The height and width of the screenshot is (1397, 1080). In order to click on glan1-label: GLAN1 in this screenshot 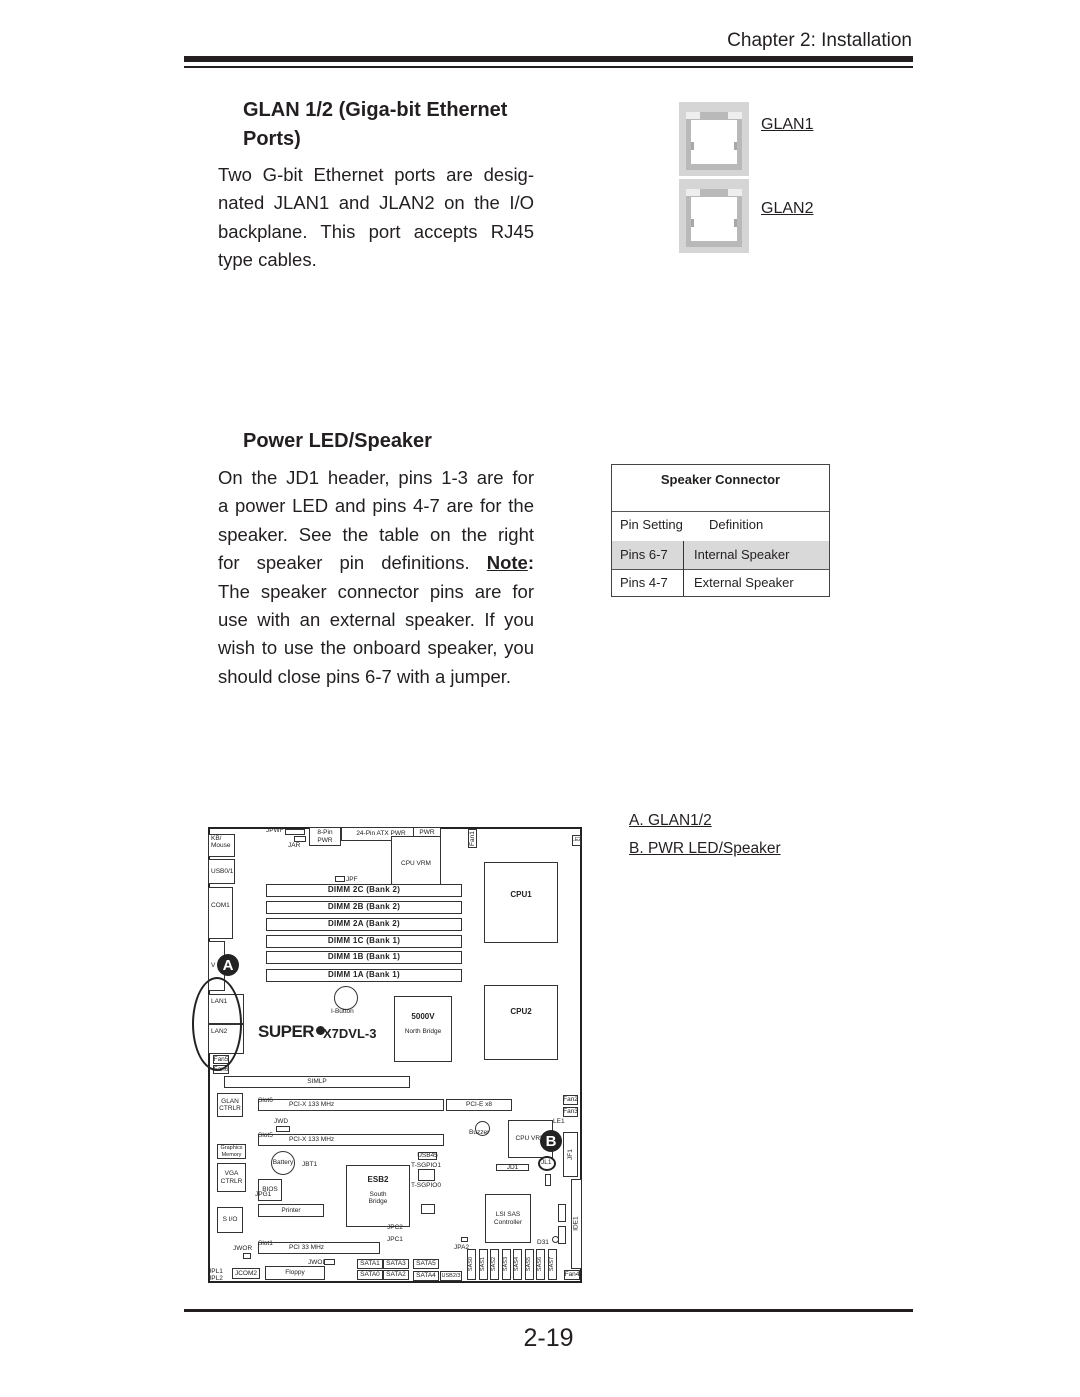, I will do `click(787, 124)`.